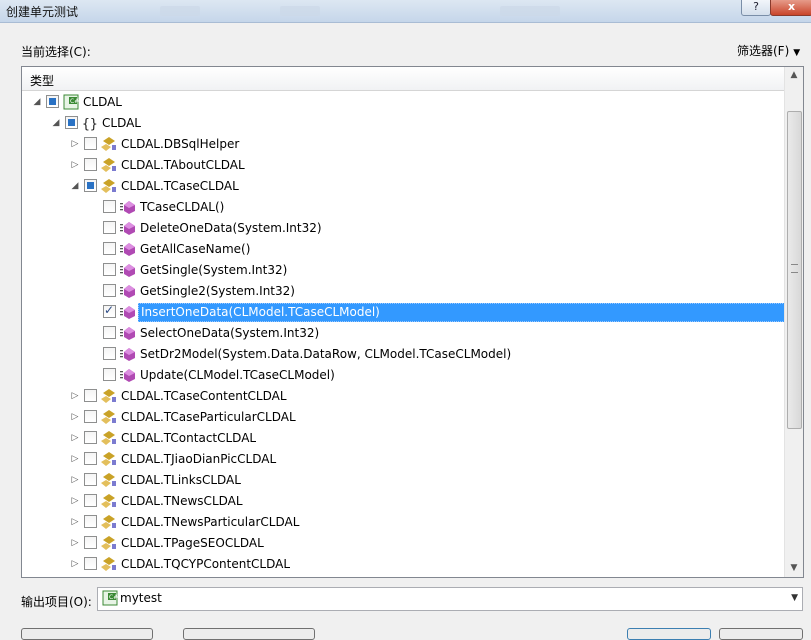 Image resolution: width=811 pixels, height=640 pixels. What do you see at coordinates (402, 501) in the screenshot?
I see `tree-item: ▷ CLDAL.TNewsCLDAL` at bounding box center [402, 501].